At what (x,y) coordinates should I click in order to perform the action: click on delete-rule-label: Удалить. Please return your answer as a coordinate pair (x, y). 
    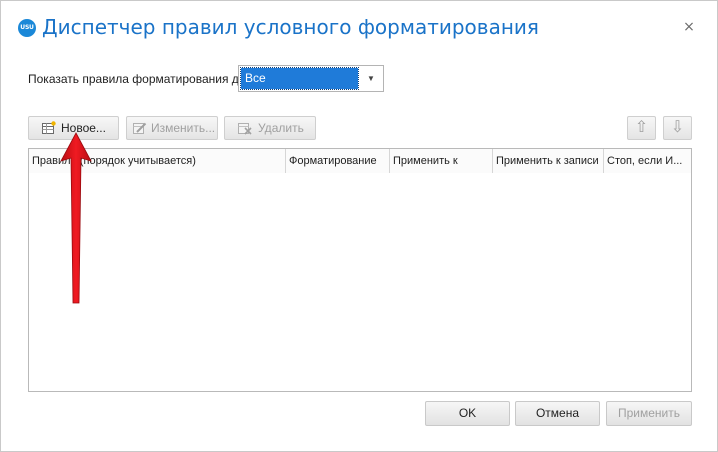
    Looking at the image, I should click on (281, 128).